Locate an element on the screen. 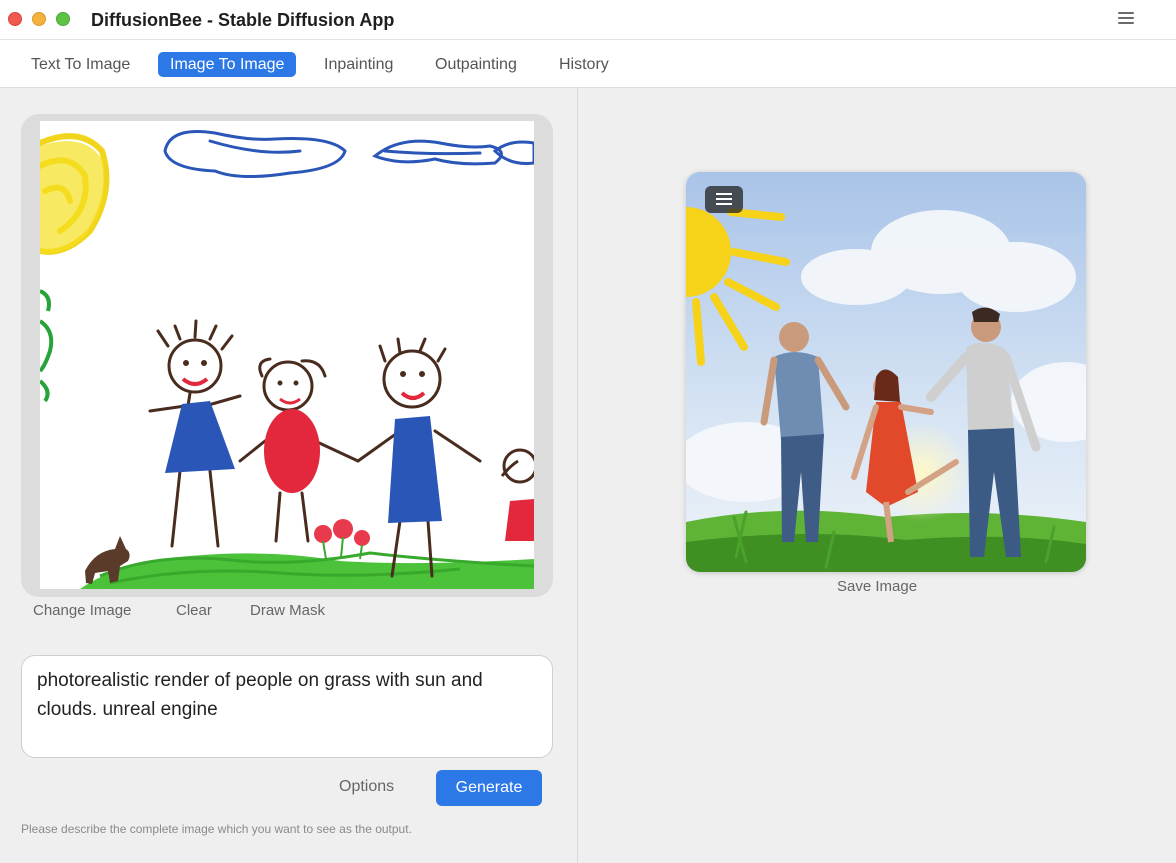 The width and height of the screenshot is (1176, 863). save-image-button: Save Image is located at coordinates (877, 586).